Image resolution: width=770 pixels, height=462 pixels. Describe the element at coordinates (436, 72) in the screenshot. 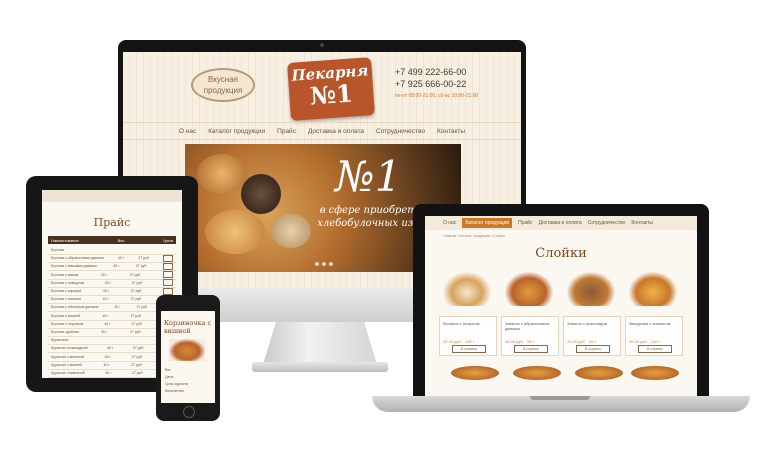

I see `phone-1: +7 499 222-66-00` at that location.